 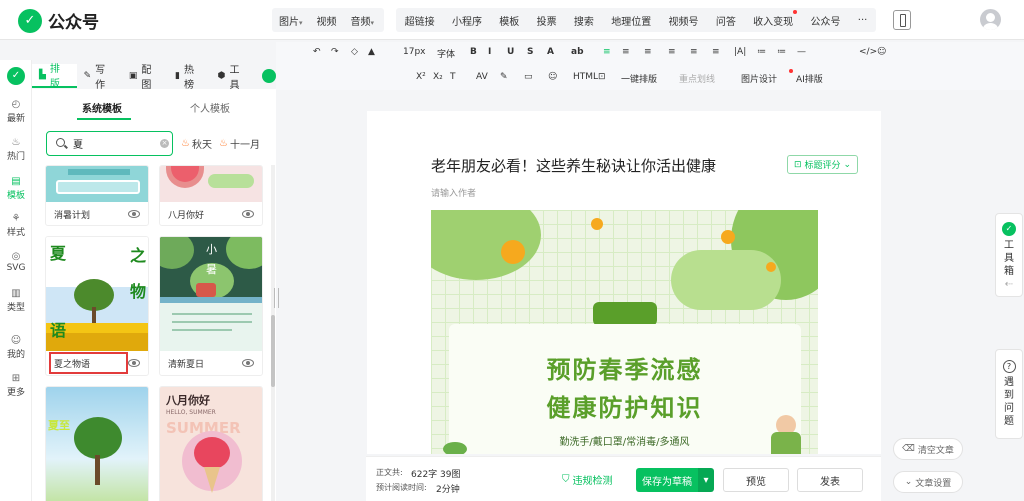 I want to click on rail-item-6: ☺ 我的, so click(x=16, y=347).